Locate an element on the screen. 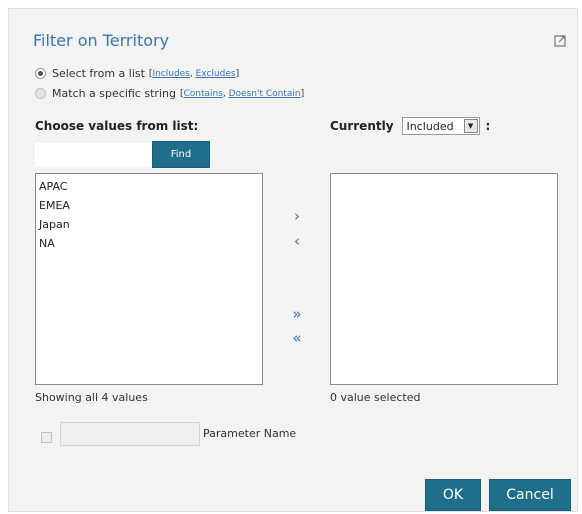 The image size is (582, 514). find-button: Find is located at coordinates (181, 154).